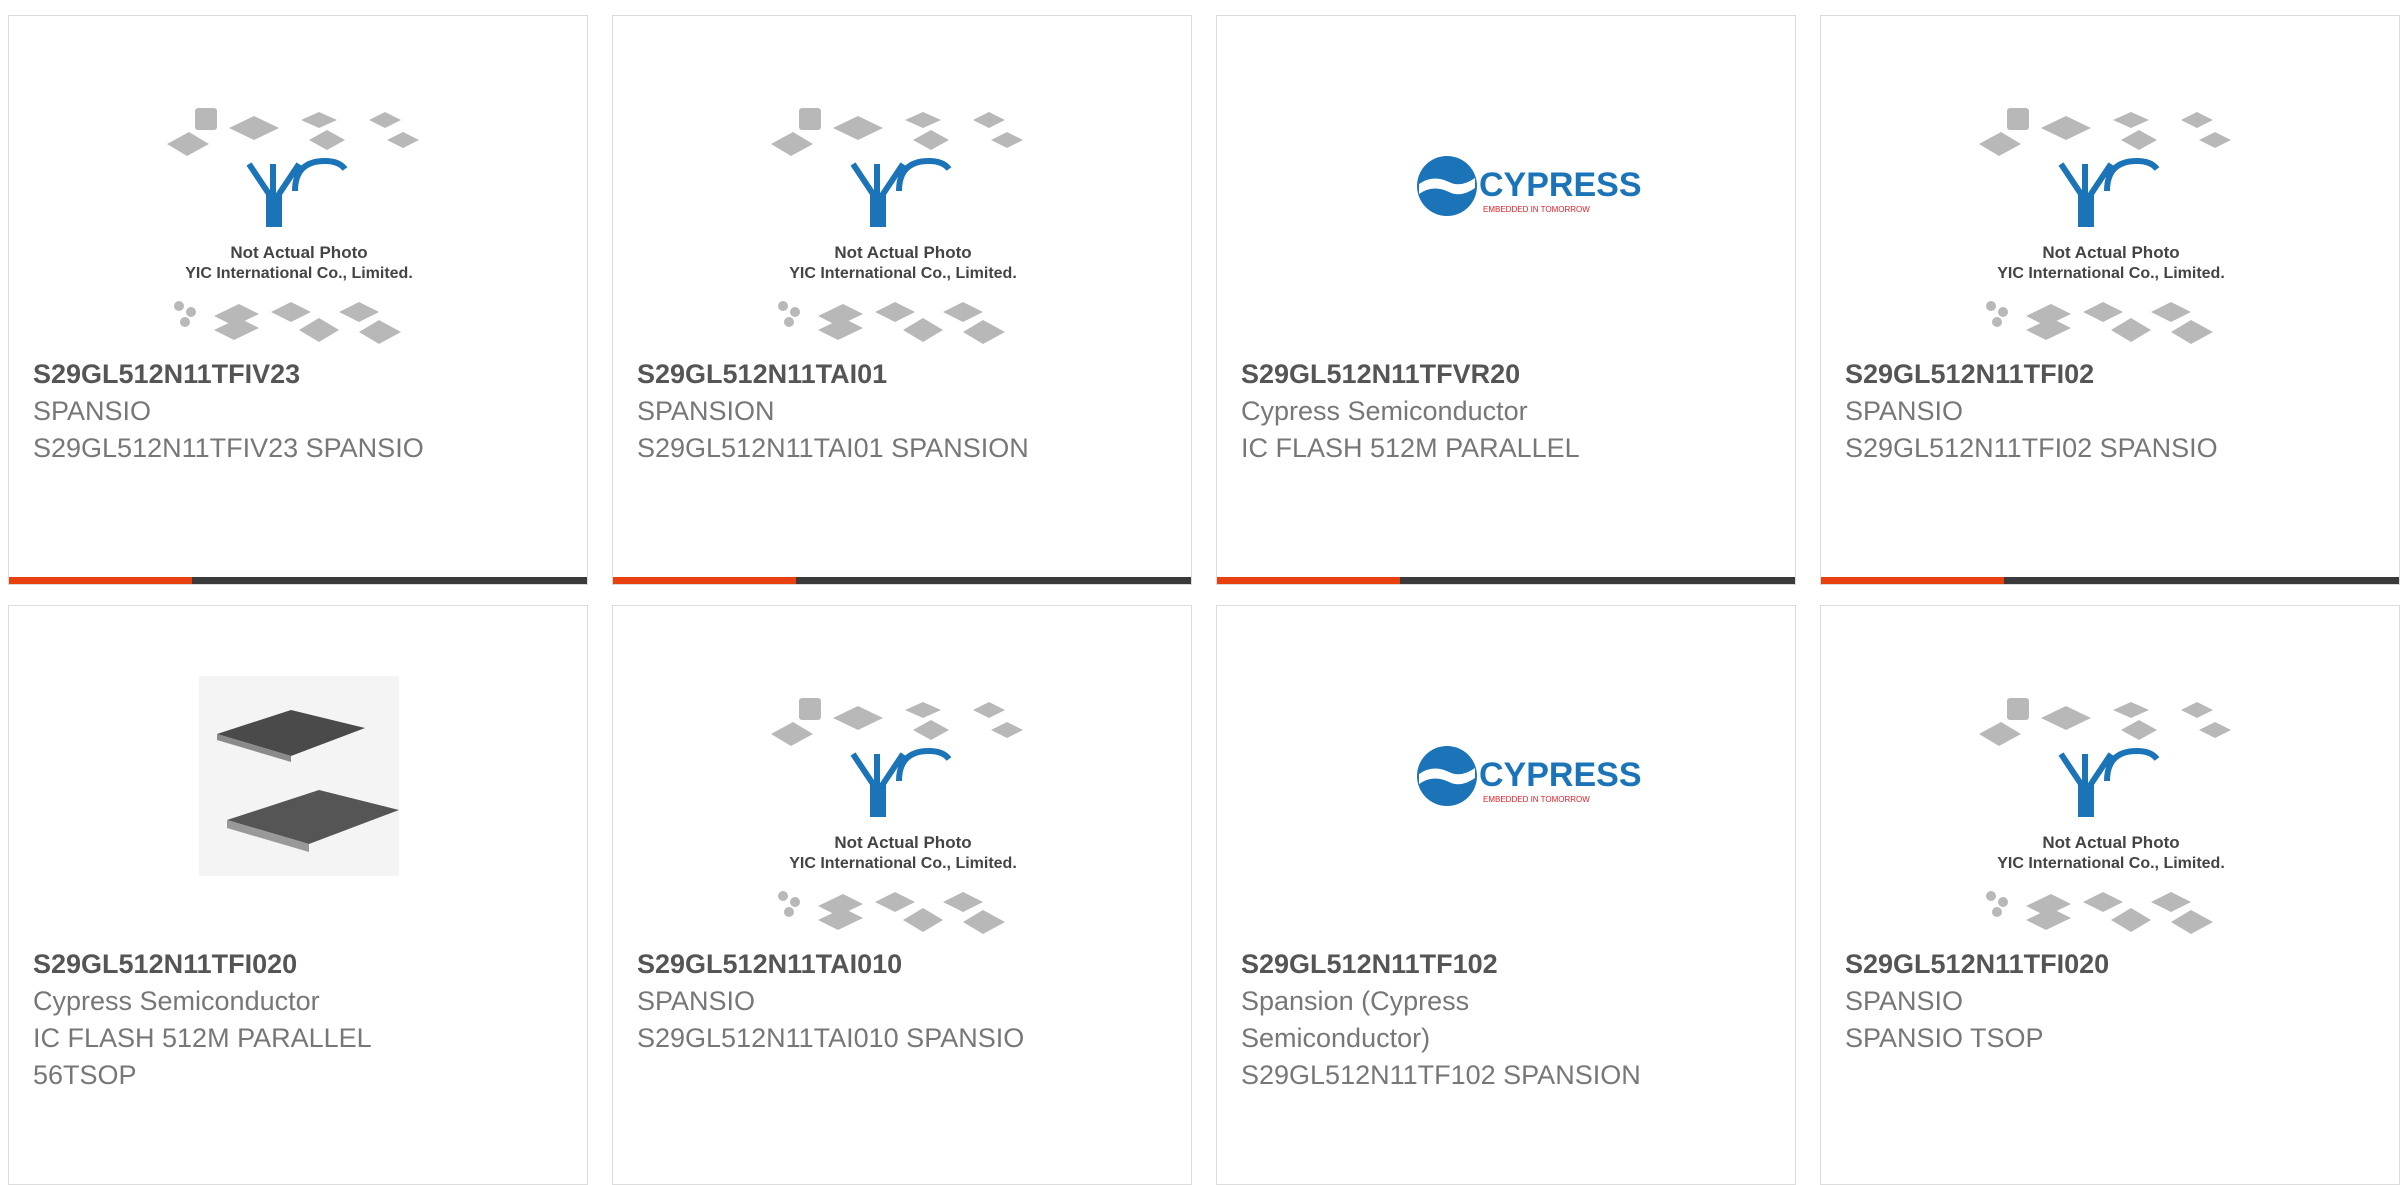  I want to click on part-number-link: S29GL512N11TFI02, so click(2110, 374).